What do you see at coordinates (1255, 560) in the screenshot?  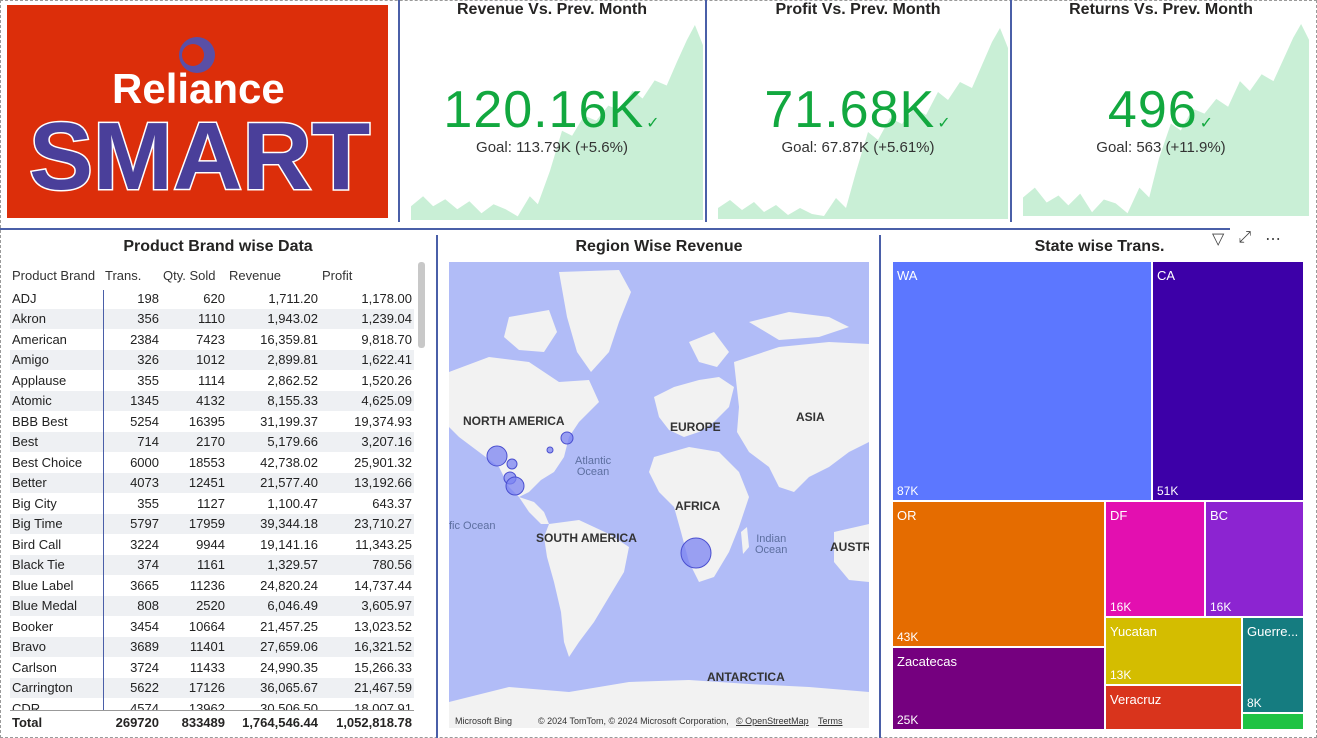 I see `treemap-tile: BC 16K` at bounding box center [1255, 560].